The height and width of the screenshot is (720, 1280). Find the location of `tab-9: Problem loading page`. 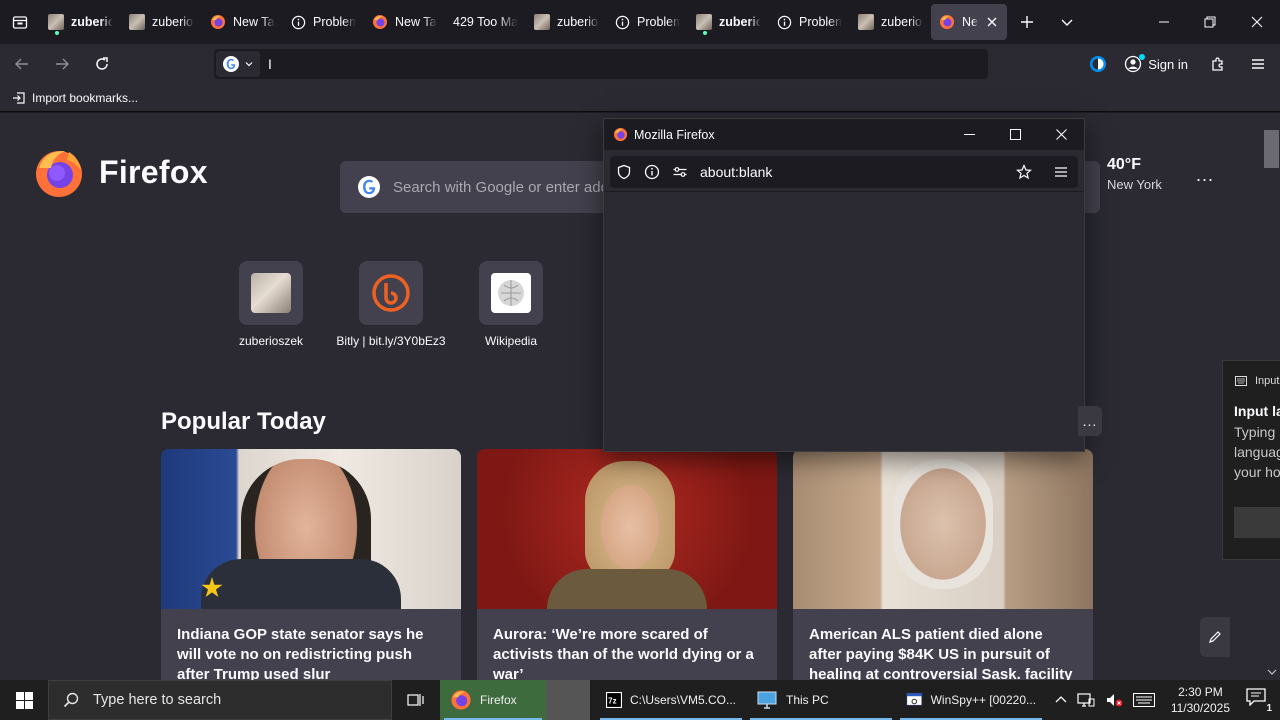

tab-9: Problem loading page is located at coordinates (809, 22).